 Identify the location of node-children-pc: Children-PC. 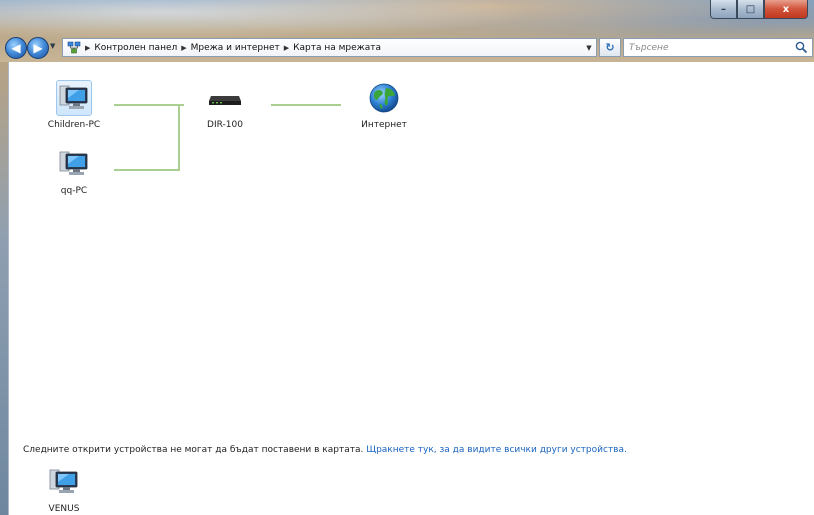
(74, 105).